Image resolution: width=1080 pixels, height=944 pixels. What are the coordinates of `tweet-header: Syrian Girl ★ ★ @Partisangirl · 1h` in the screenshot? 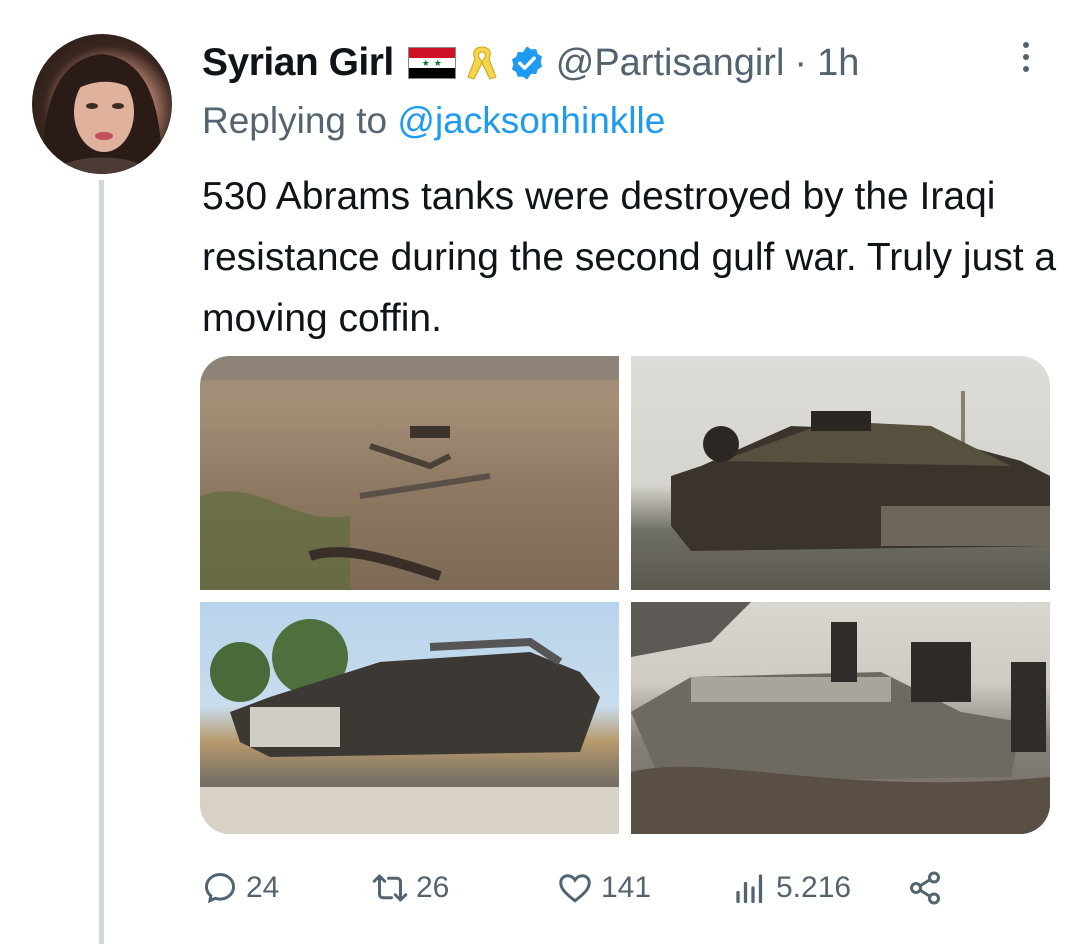 It's located at (530, 63).